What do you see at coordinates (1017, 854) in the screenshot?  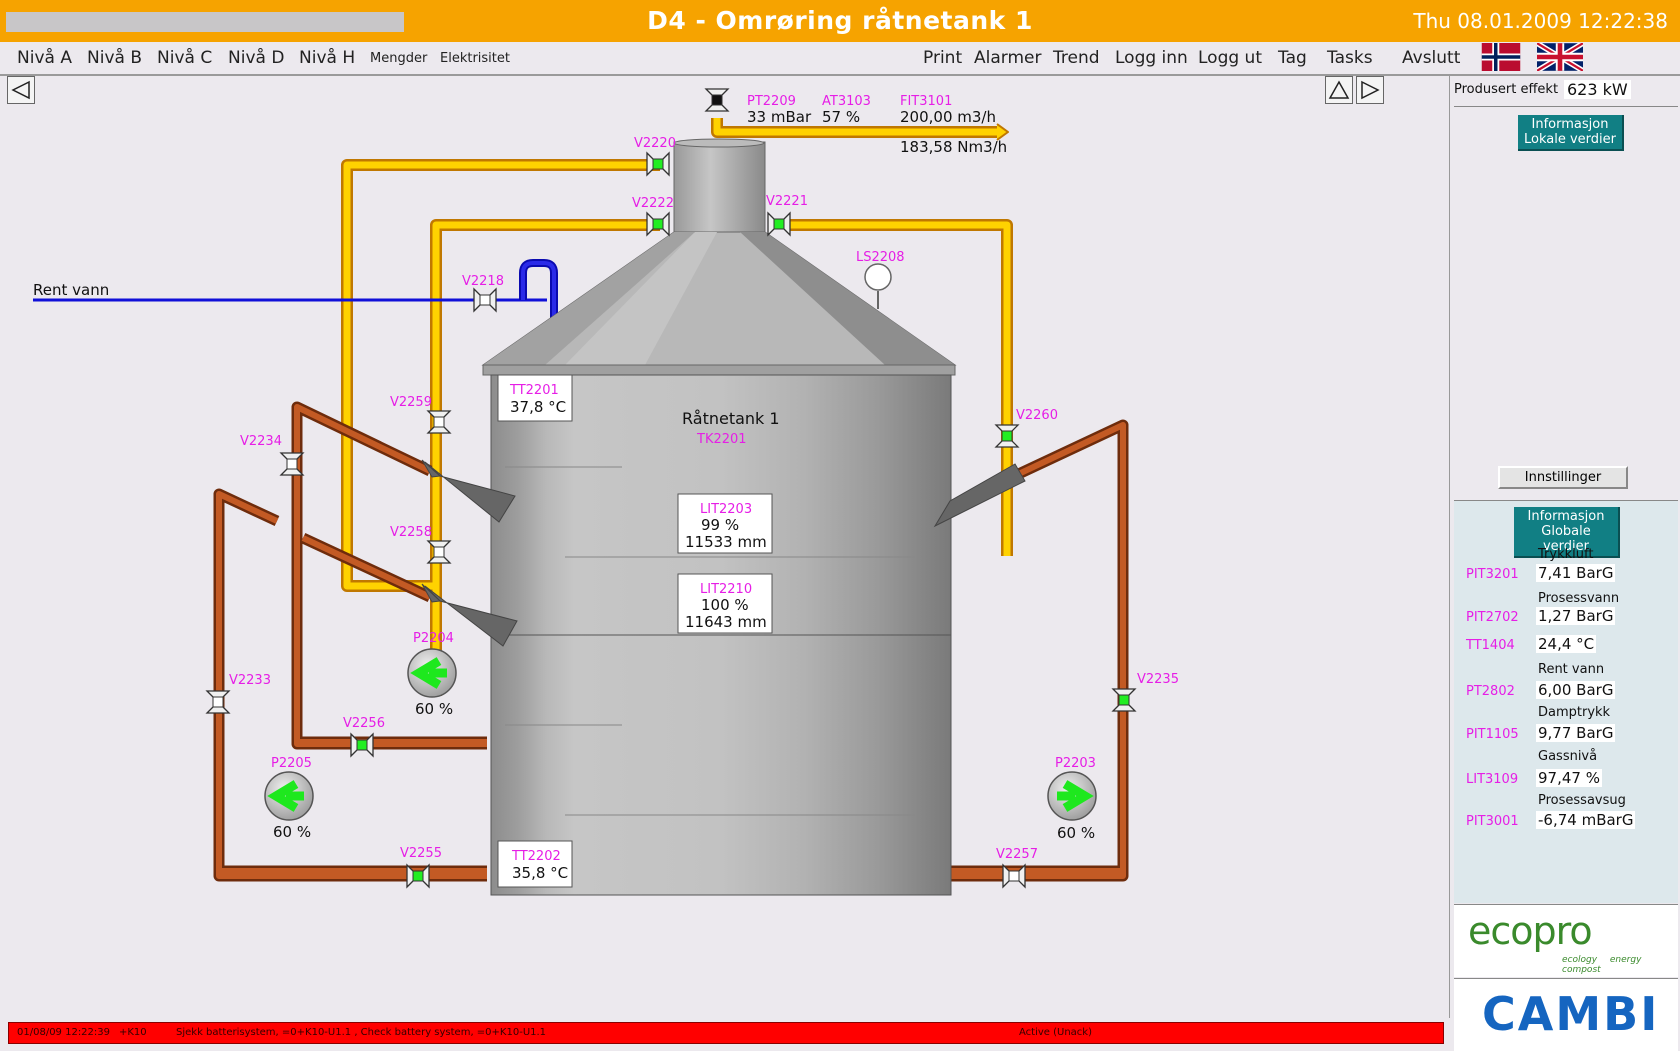 I see `valve-label-v2257: V2257` at bounding box center [1017, 854].